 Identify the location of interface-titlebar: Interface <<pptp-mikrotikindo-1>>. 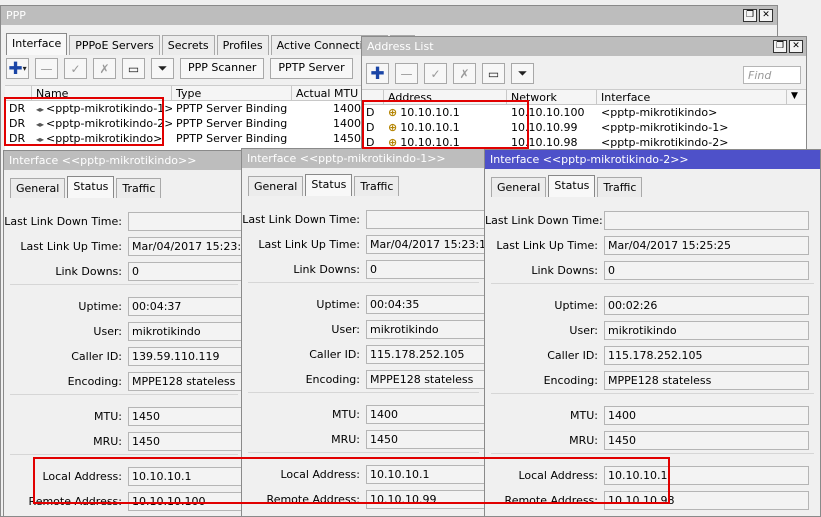
(363, 158).